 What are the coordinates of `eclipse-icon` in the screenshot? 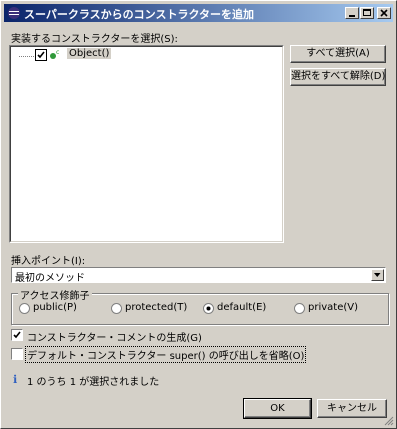 It's located at (14, 13).